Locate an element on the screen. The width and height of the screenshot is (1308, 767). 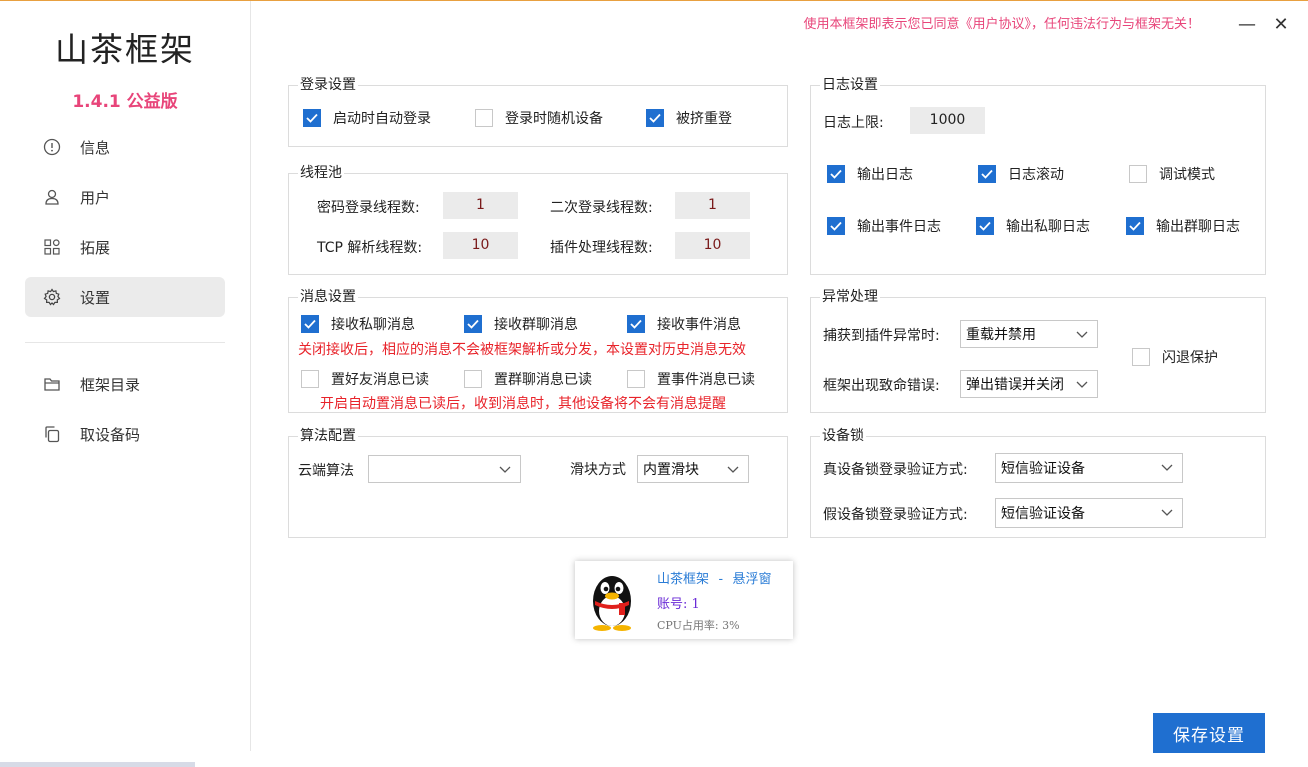
second-login-thread-label: 二次登录线程数: is located at coordinates (601, 208).